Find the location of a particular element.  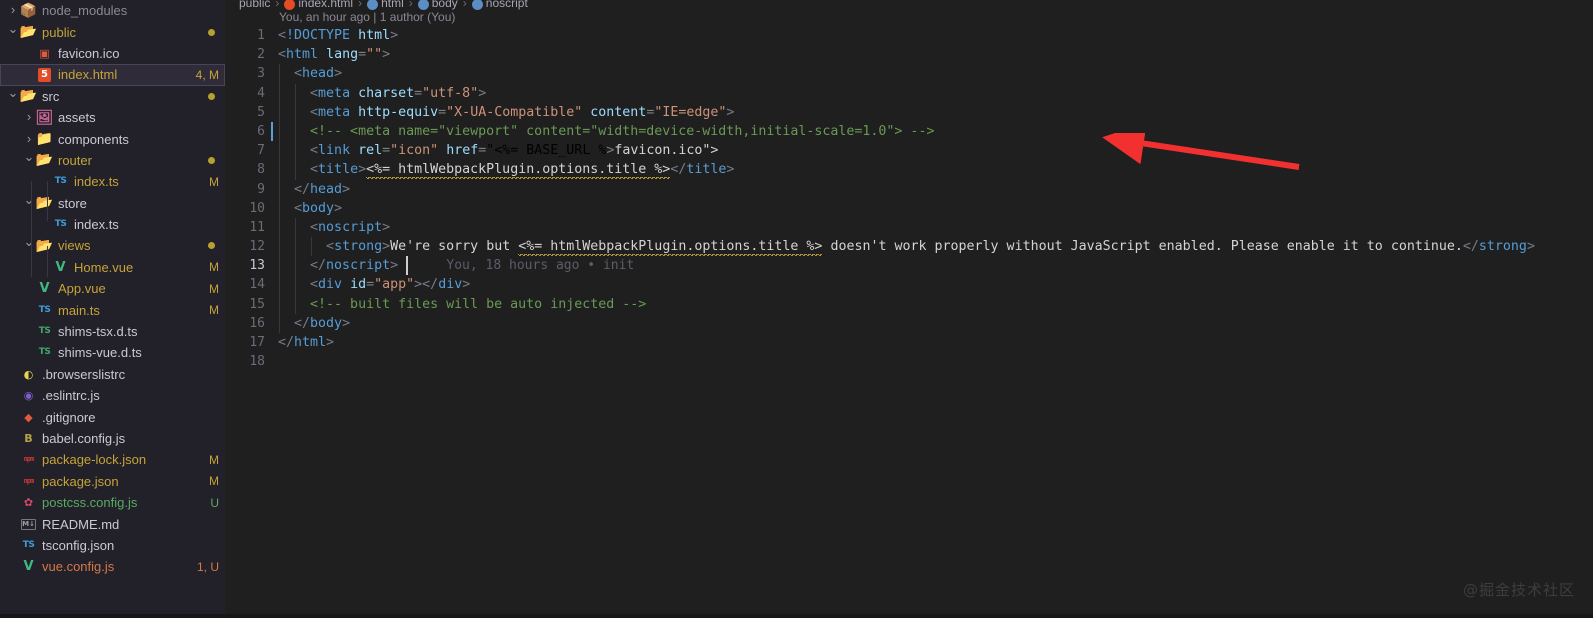

breadcrumb-label: public is located at coordinates (255, 5).